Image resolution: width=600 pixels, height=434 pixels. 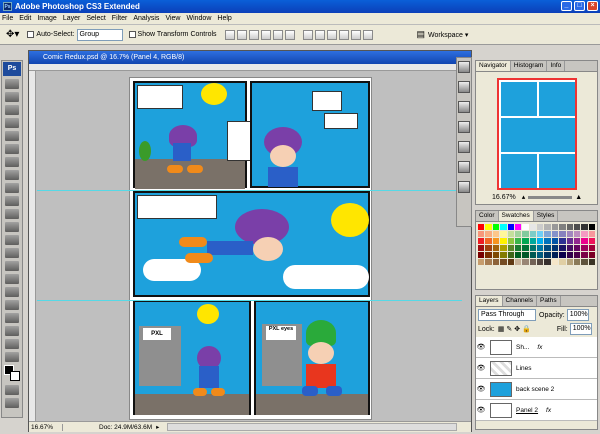 I want to click on horizontal-scrollbar, so click(x=312, y=427).